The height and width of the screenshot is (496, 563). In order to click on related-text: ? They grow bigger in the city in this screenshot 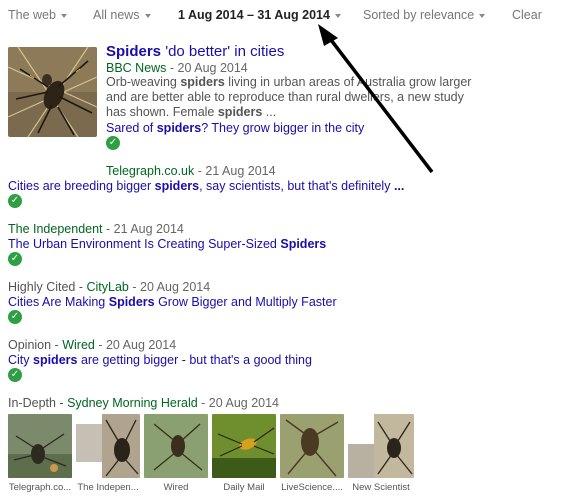, I will do `click(283, 128)`.